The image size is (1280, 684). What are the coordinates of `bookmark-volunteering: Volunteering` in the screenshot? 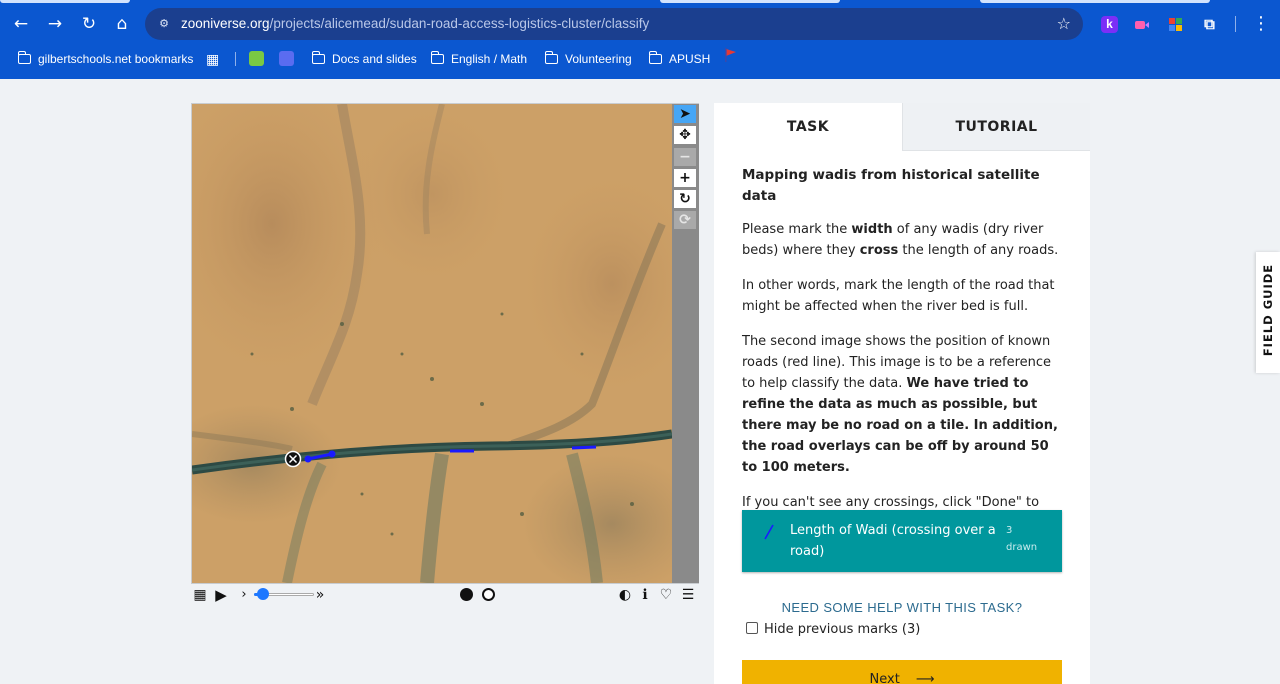 It's located at (588, 59).